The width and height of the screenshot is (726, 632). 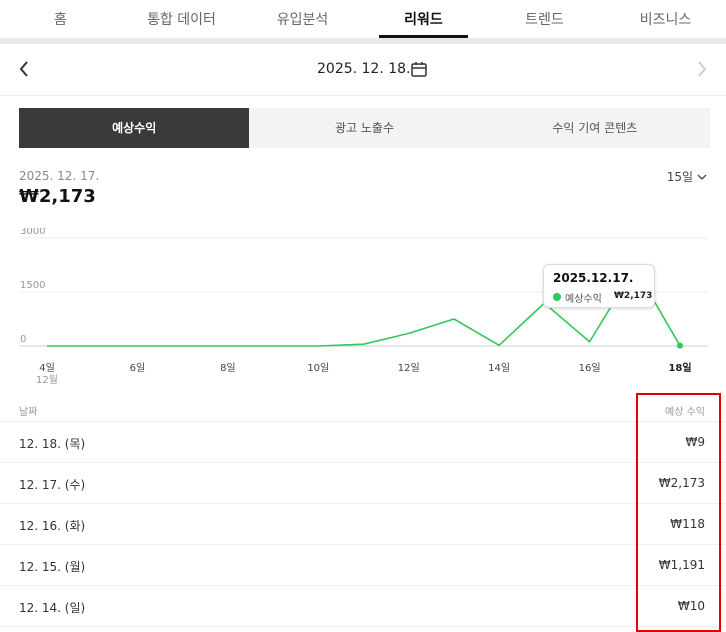 I want to click on x-tick-label: 18일, so click(x=679, y=367).